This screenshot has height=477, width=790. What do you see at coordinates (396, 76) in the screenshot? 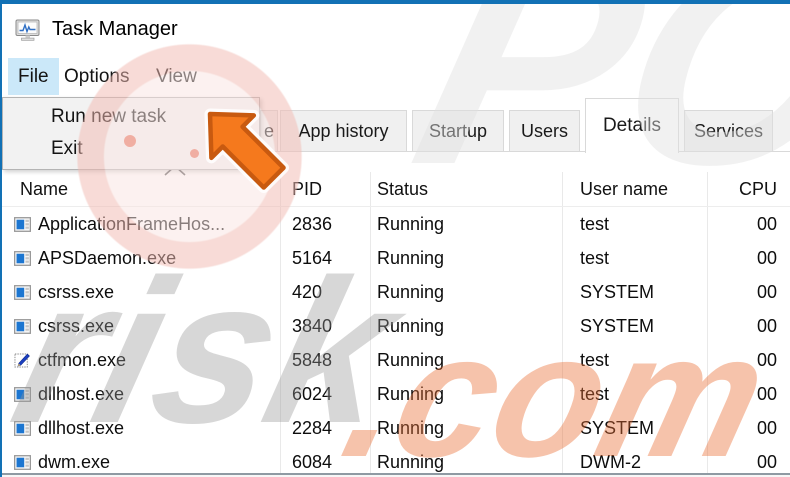
I see `menu-bar: File Options View` at bounding box center [396, 76].